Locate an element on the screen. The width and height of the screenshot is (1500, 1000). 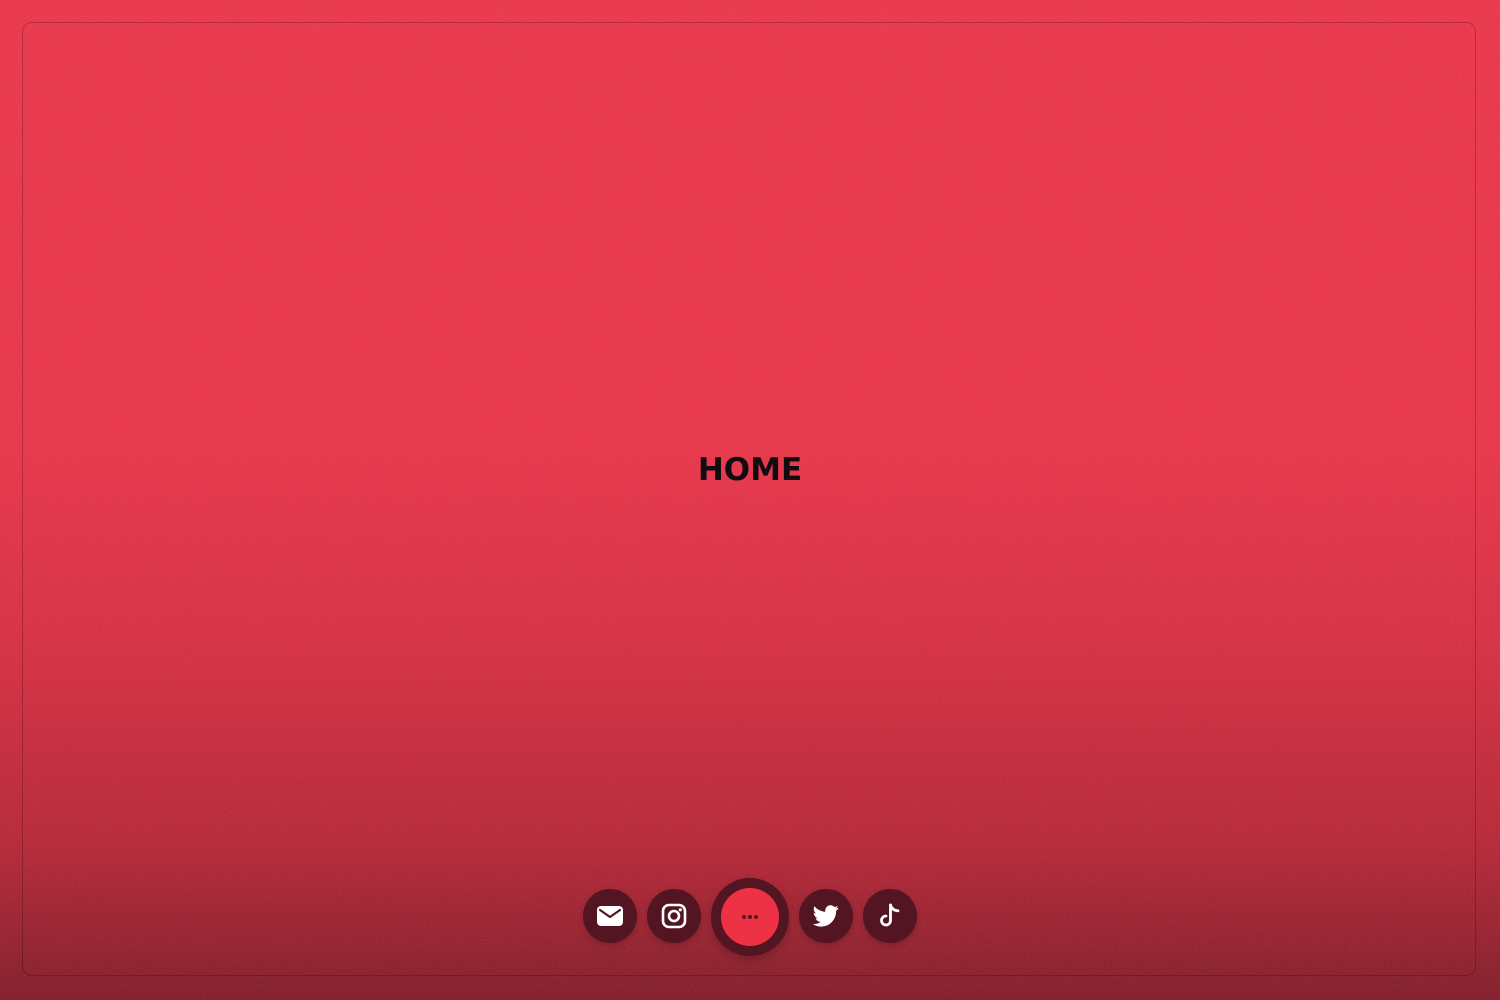
mail-button is located at coordinates (610, 916).